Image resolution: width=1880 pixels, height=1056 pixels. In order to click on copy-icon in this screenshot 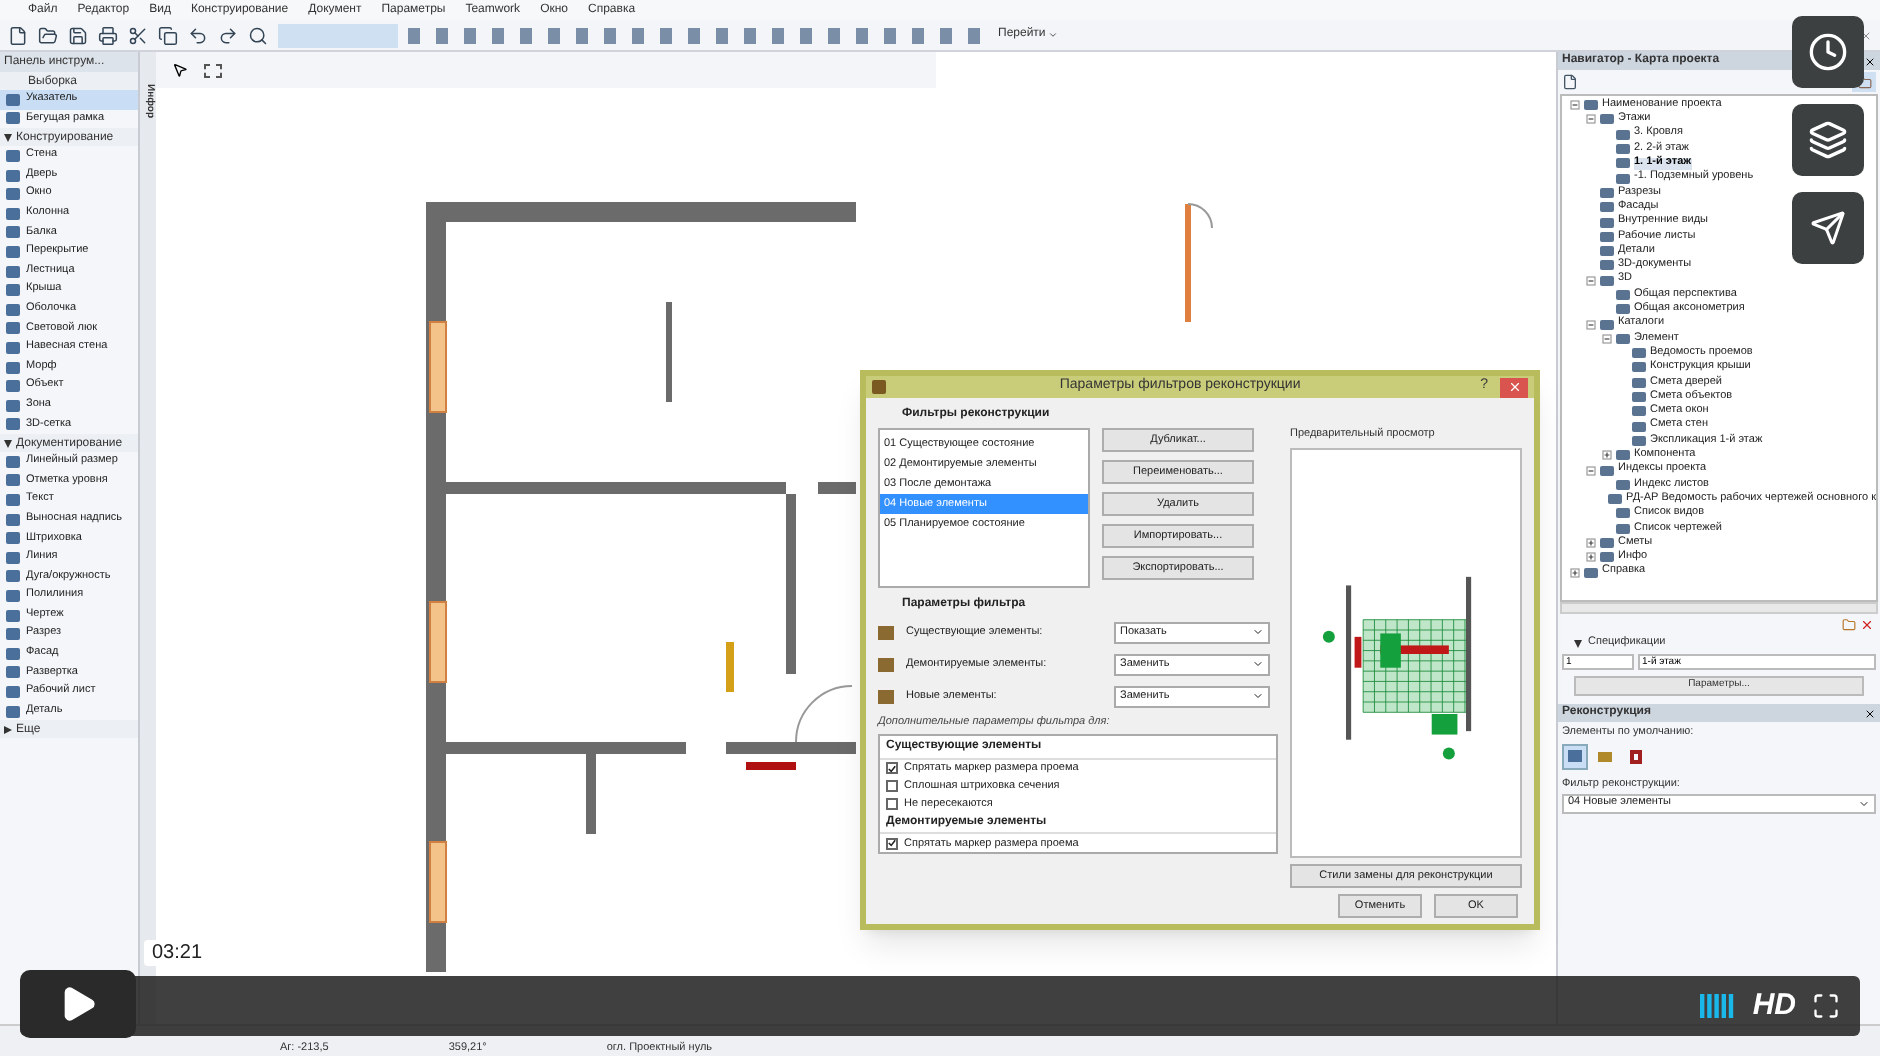, I will do `click(168, 35)`.